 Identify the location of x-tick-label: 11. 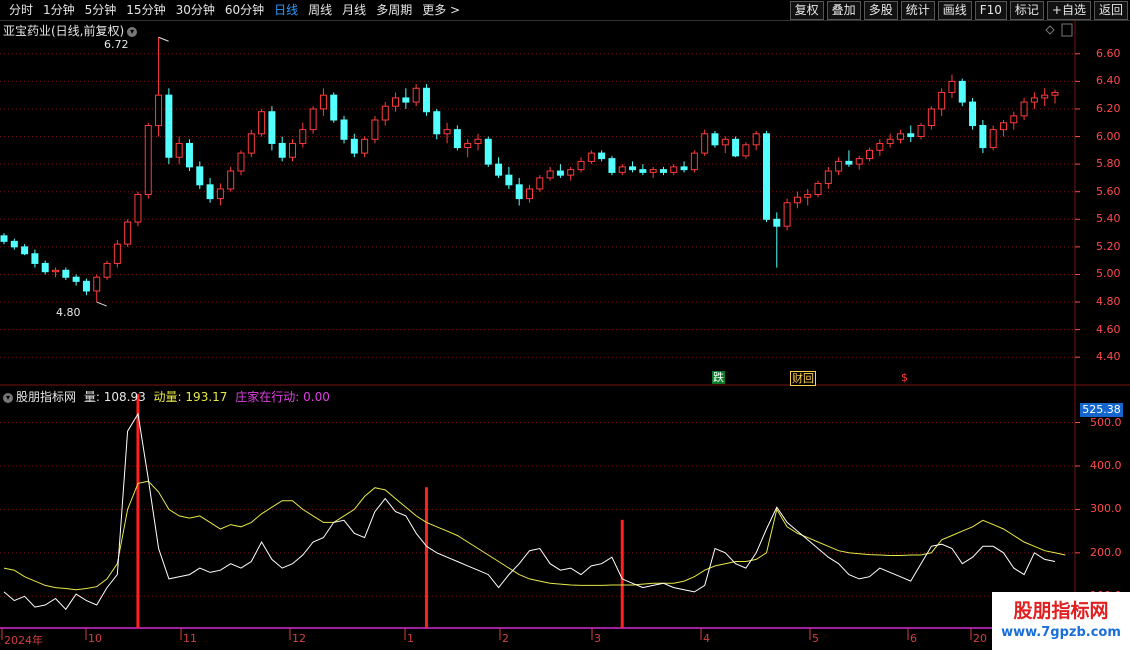
(190, 638).